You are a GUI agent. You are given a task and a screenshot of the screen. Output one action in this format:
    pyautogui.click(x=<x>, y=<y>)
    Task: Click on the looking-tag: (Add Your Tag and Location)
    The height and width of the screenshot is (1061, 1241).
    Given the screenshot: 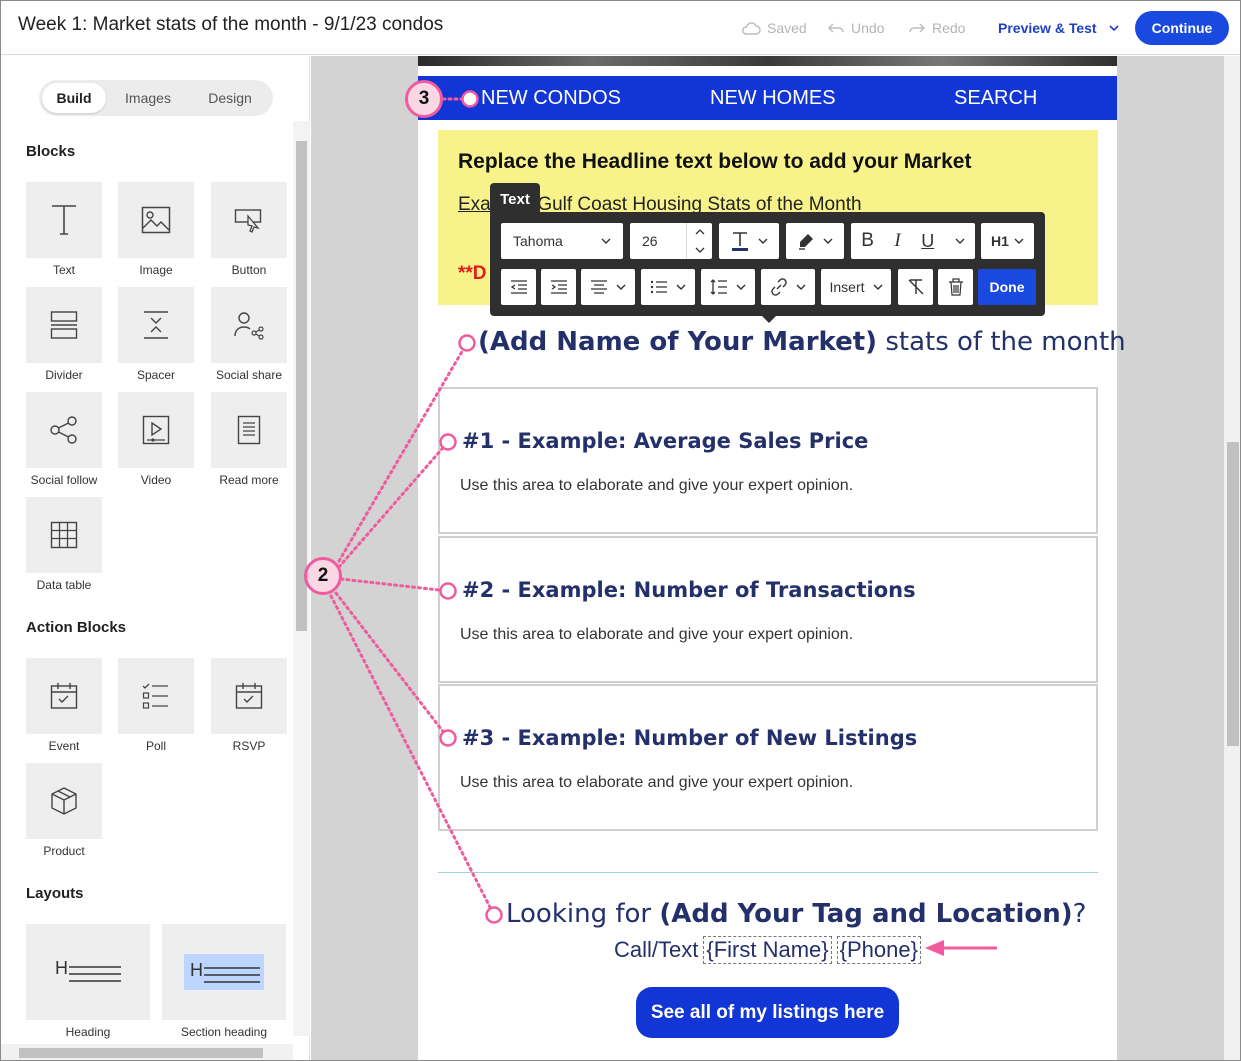 What is the action you would take?
    pyautogui.click(x=866, y=914)
    